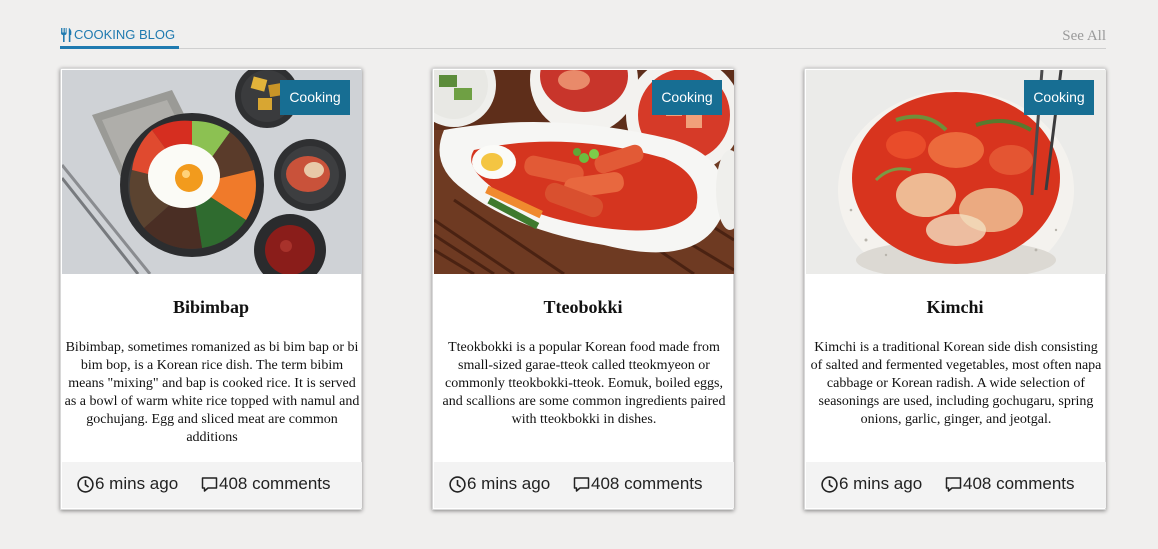 The width and height of the screenshot is (1158, 549). What do you see at coordinates (583, 36) in the screenshot?
I see `section-header: COOKING BLOG See All` at bounding box center [583, 36].